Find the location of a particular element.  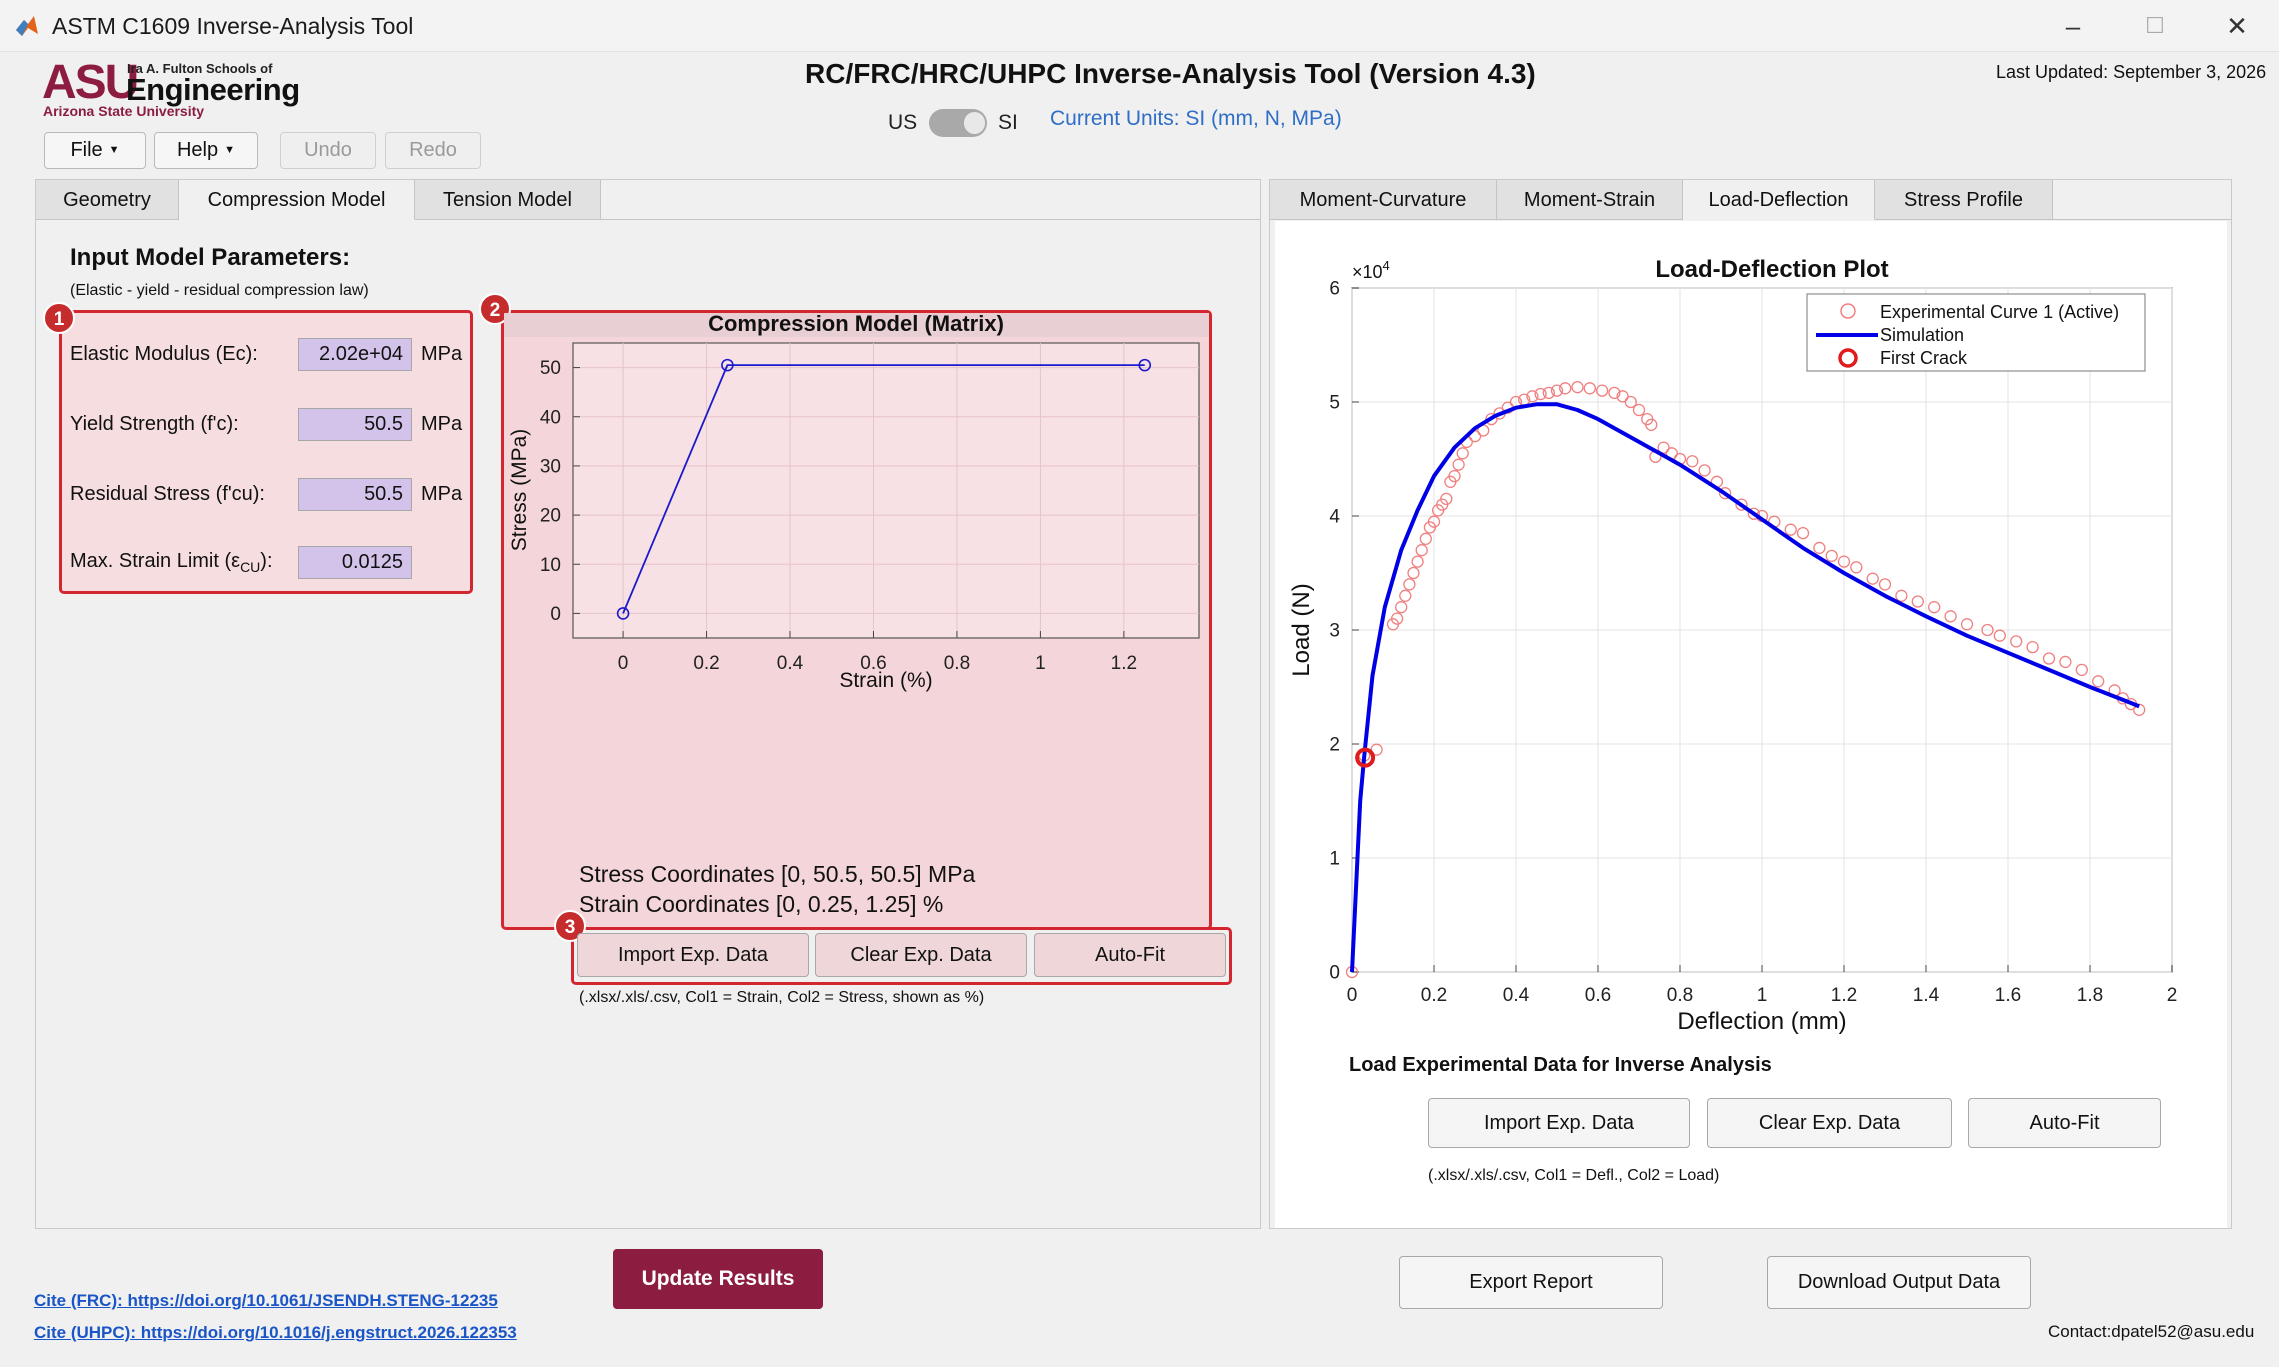

file-menu-button: File ▼ is located at coordinates (95, 150).